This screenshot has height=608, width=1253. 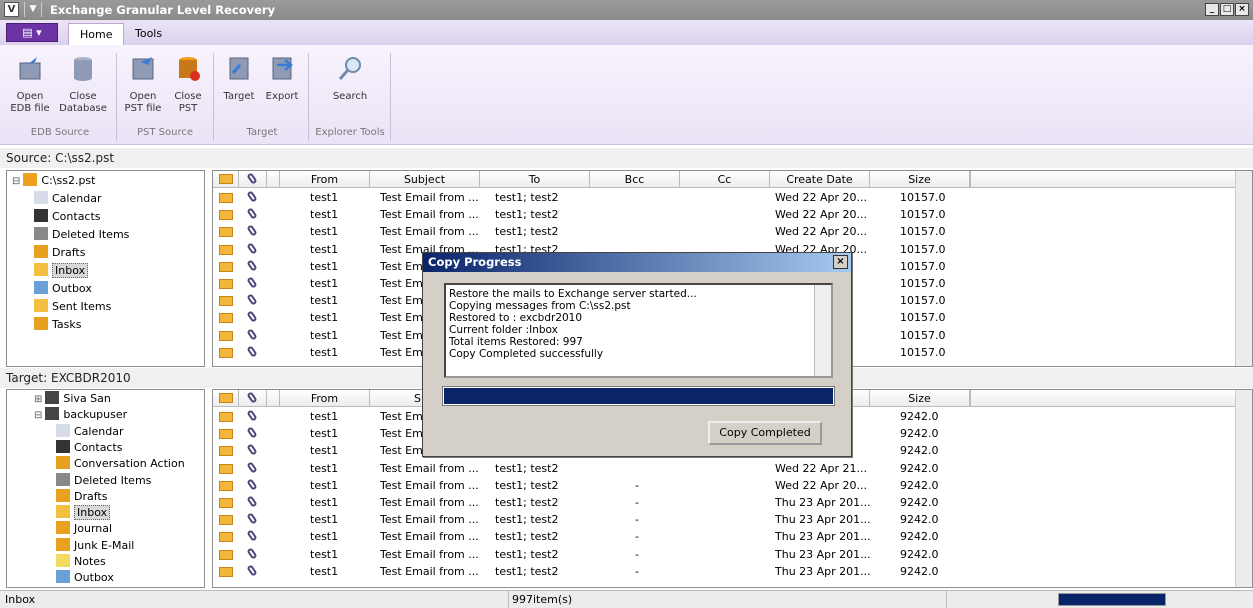 What do you see at coordinates (725, 179) in the screenshot?
I see `column-header-cc: Cc` at bounding box center [725, 179].